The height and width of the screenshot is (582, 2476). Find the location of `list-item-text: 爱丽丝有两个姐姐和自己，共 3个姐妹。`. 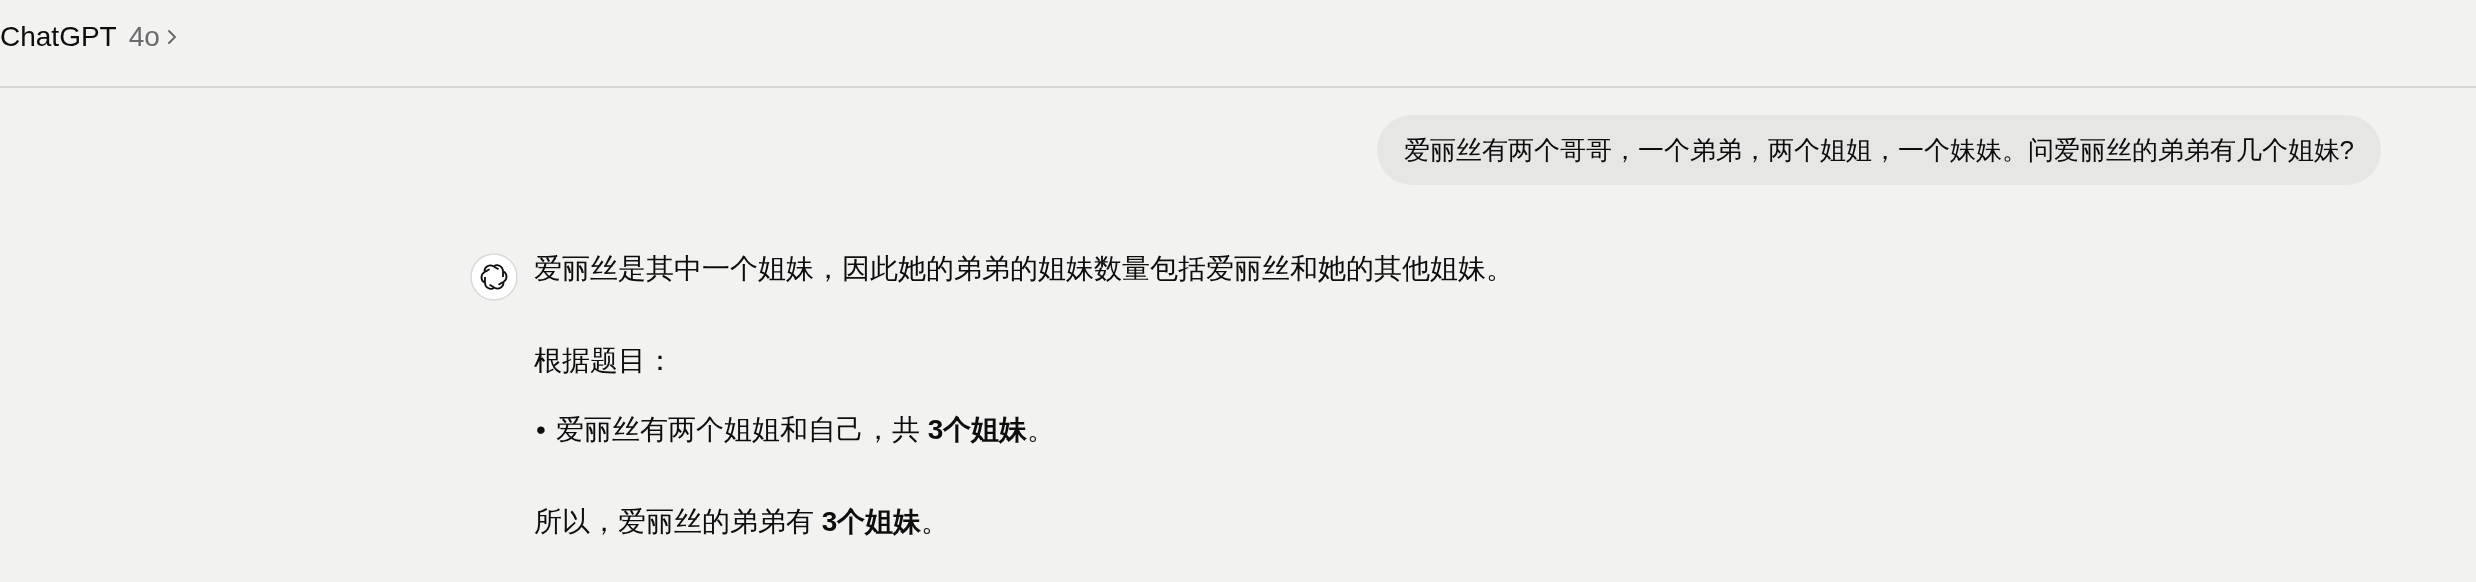

list-item-text: 爱丽丝有两个姐姐和自己，共 3个姐妹。 is located at coordinates (806, 430).